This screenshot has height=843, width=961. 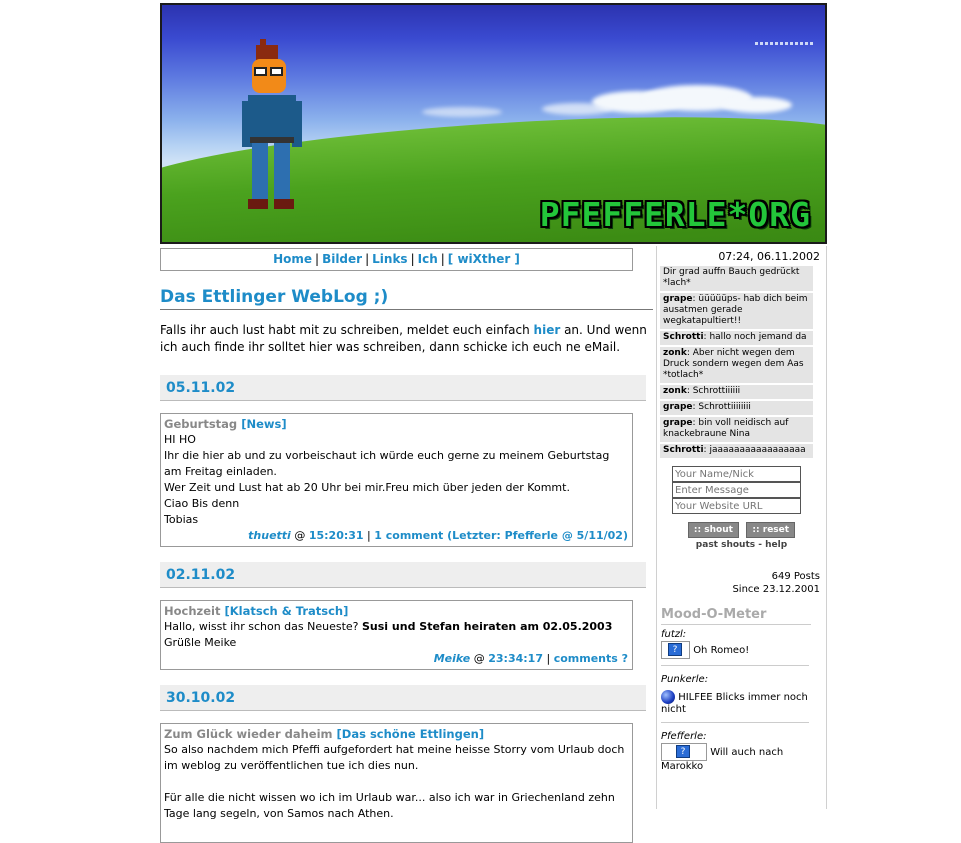 I want to click on nav-ich: Ich, so click(x=428, y=259).